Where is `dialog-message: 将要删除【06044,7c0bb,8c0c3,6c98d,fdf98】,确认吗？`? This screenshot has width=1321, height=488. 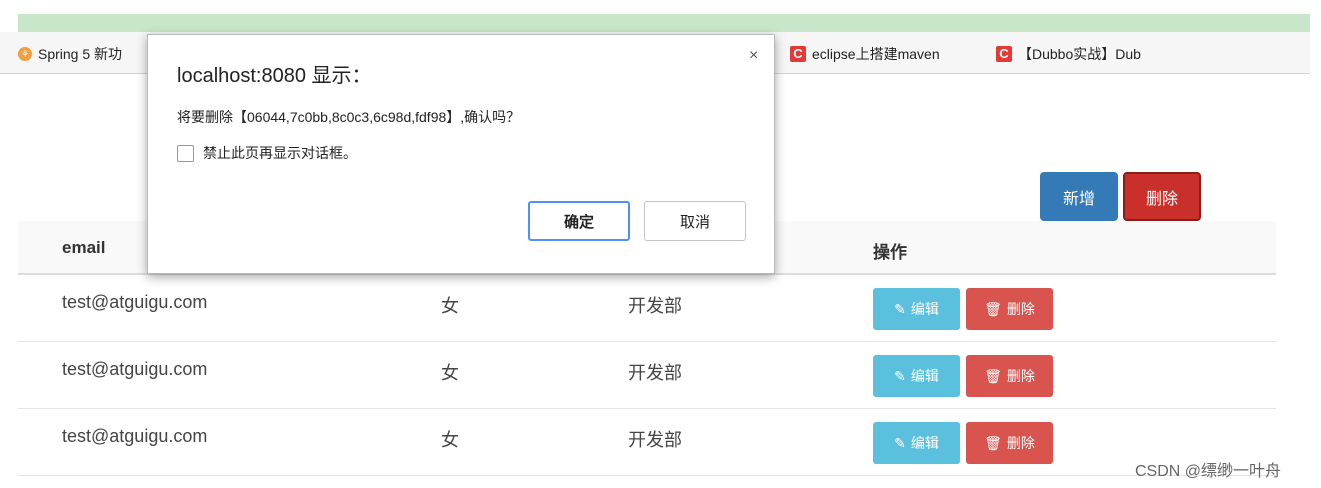
dialog-message: 将要删除【06044,7c0bb,8c0c3,6c98d,fdf98】,确认吗？ is located at coordinates (349, 117).